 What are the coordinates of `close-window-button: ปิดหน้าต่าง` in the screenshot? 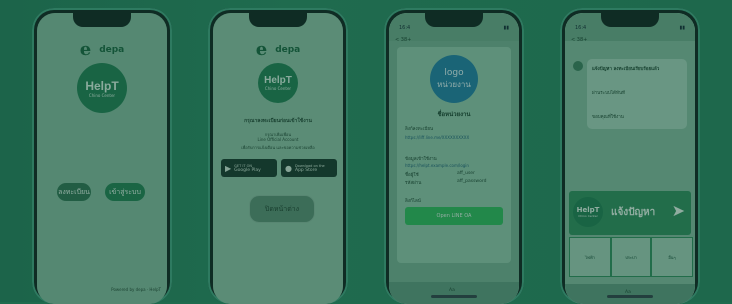 It's located at (282, 209).